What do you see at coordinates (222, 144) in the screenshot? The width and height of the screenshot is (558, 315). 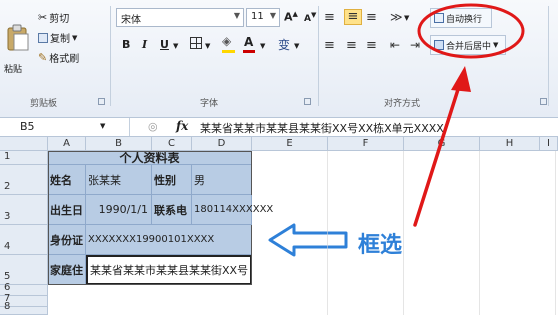 I see `column-header-d: D` at bounding box center [222, 144].